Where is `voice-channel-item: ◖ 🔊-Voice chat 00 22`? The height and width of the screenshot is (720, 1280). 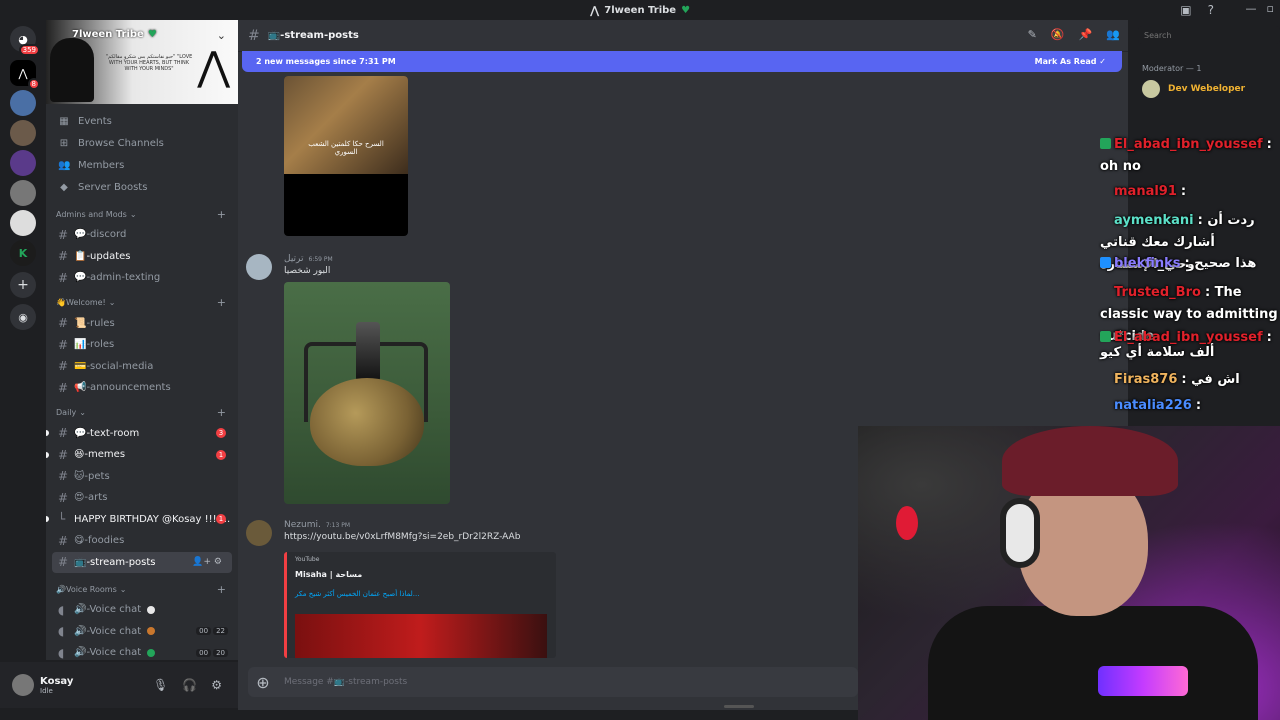
voice-channel-item: ◖ 🔊-Voice chat 00 22 is located at coordinates (142, 632).